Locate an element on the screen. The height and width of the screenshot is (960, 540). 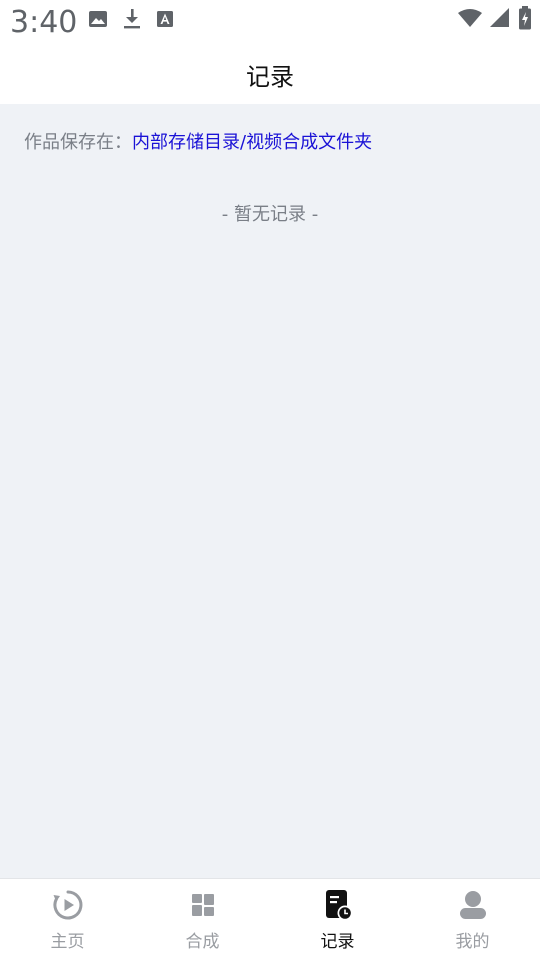
empty-state-text: - 暂无记录 - is located at coordinates (270, 214).